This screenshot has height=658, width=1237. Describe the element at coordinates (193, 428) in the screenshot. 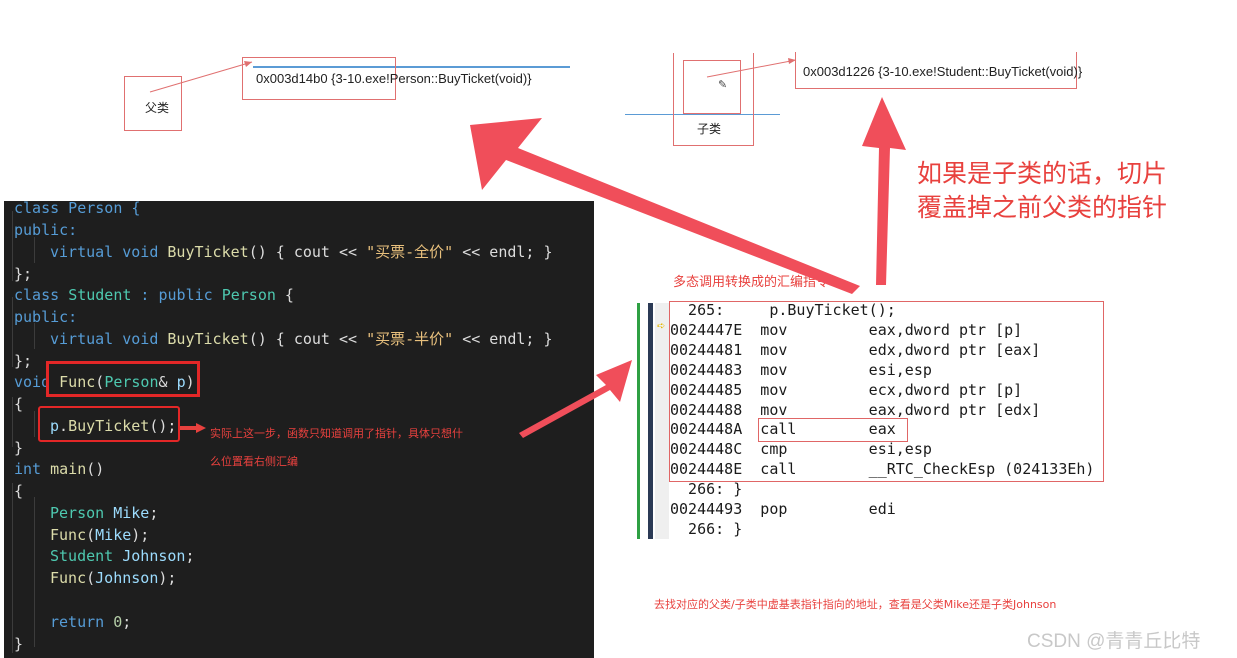

I see `note-pointer-arrow` at that location.